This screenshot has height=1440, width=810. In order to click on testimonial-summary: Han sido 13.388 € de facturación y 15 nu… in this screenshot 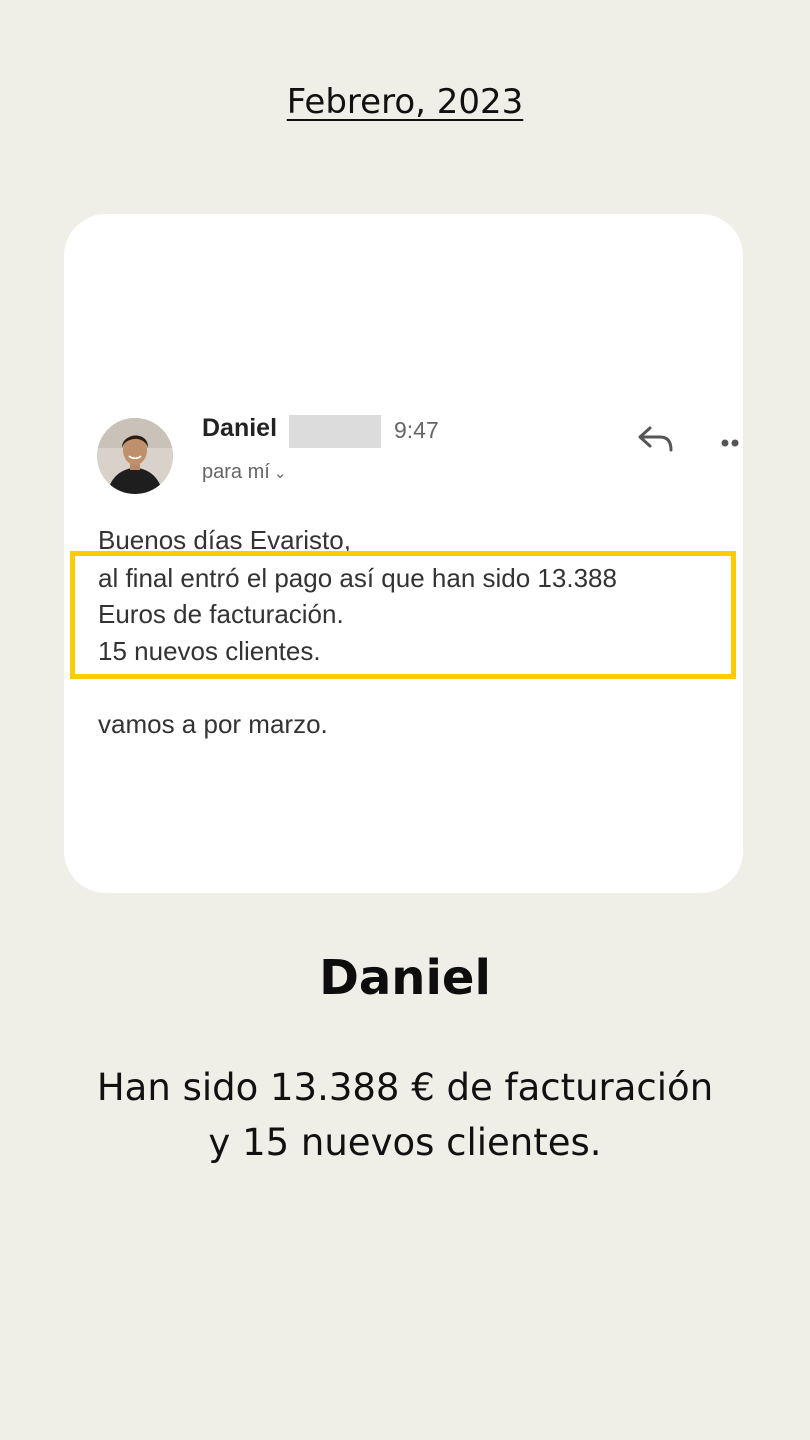, I will do `click(405, 1115)`.